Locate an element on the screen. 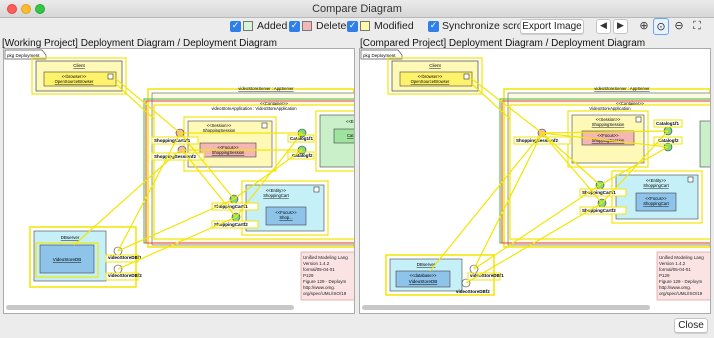 This screenshot has width=714, height=338. added-swatch is located at coordinates (248, 26).